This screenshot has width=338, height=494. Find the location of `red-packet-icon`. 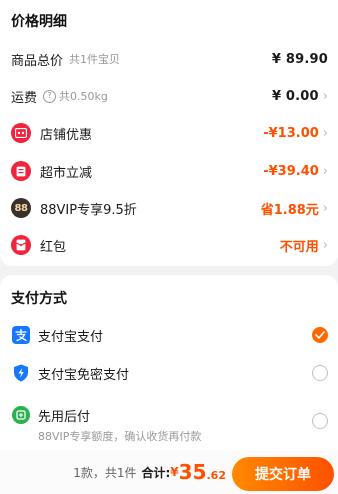

red-packet-icon is located at coordinates (21, 245).